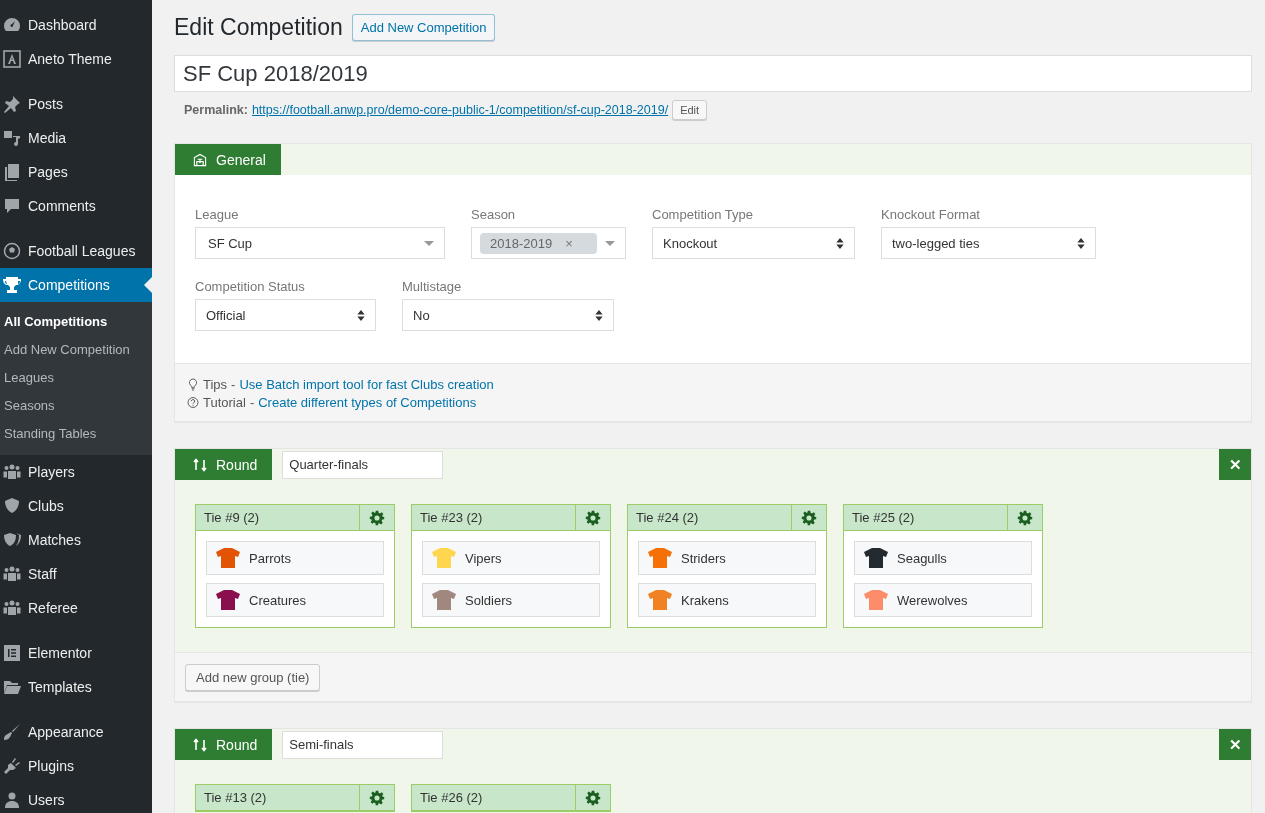 The height and width of the screenshot is (813, 1265). I want to click on add-group-button: Add new group (tie), so click(253, 677).